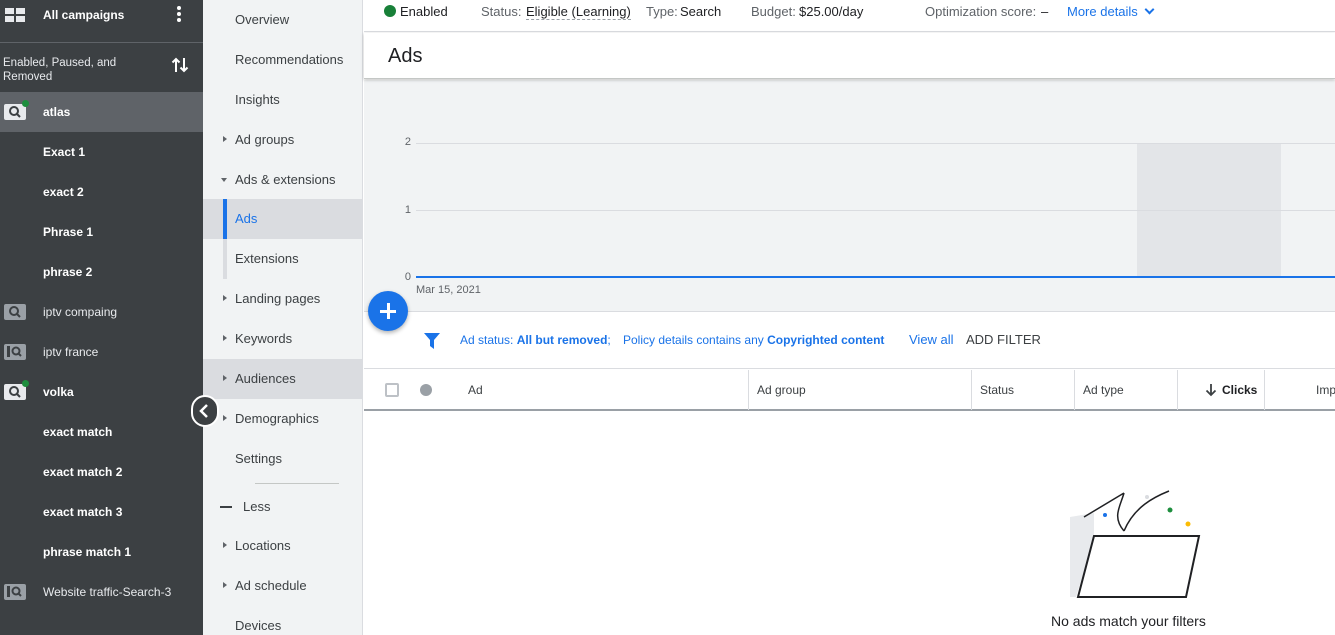 This screenshot has height=635, width=1335. I want to click on adgroup-label: exact match, so click(78, 432).